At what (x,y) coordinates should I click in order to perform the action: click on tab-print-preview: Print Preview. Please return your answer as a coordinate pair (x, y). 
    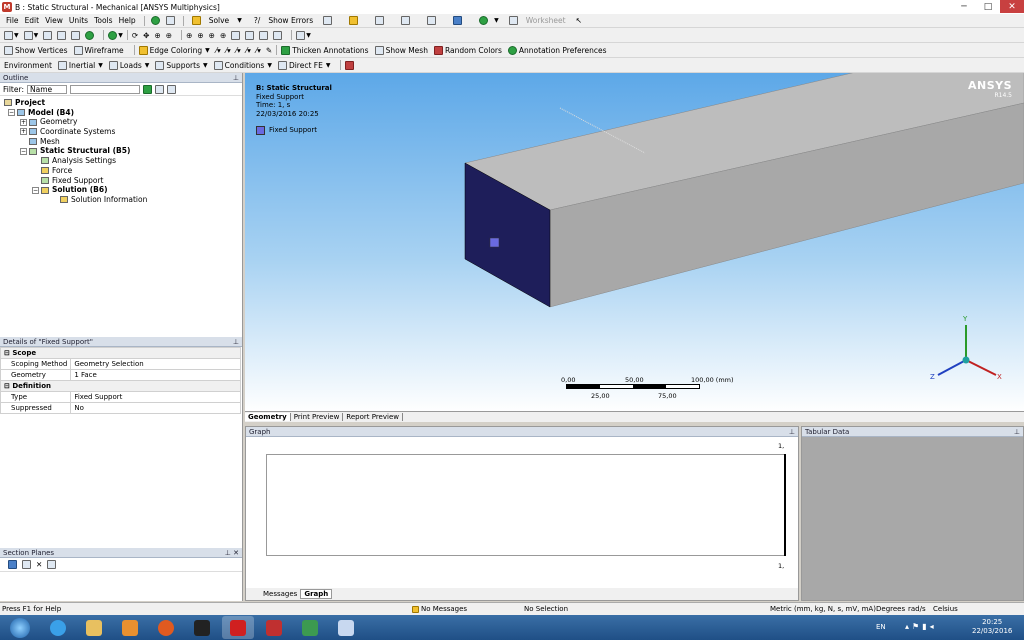
    Looking at the image, I should click on (317, 417).